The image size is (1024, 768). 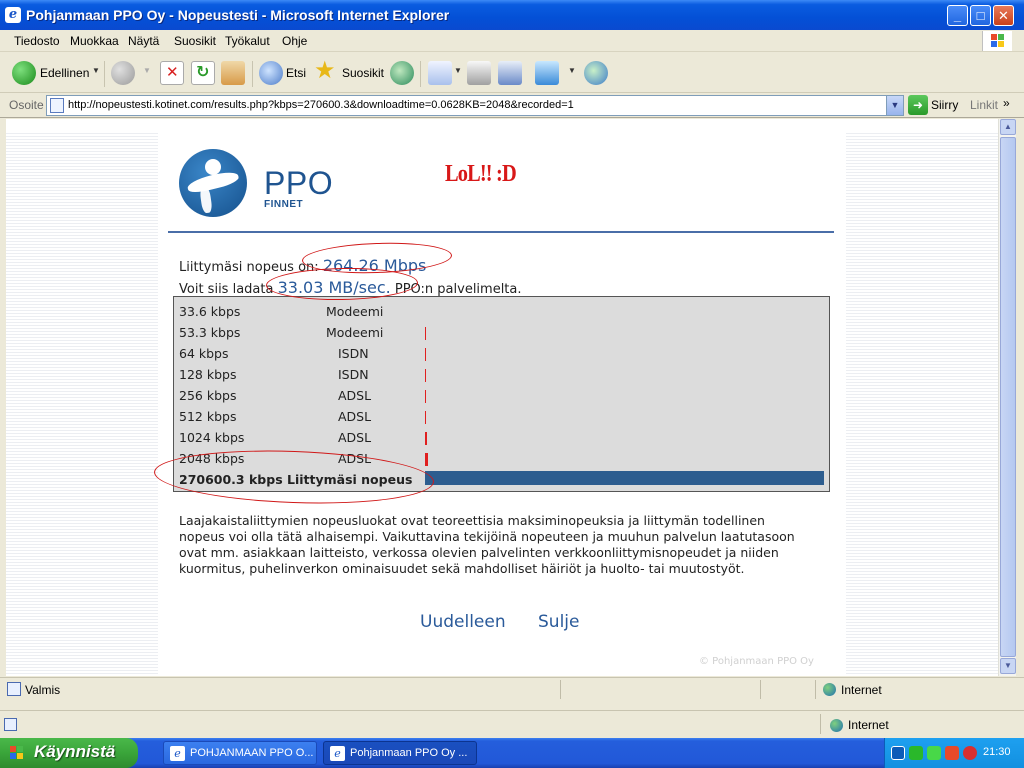 What do you see at coordinates (596, 73) in the screenshot?
I see `contacts-icon` at bounding box center [596, 73].